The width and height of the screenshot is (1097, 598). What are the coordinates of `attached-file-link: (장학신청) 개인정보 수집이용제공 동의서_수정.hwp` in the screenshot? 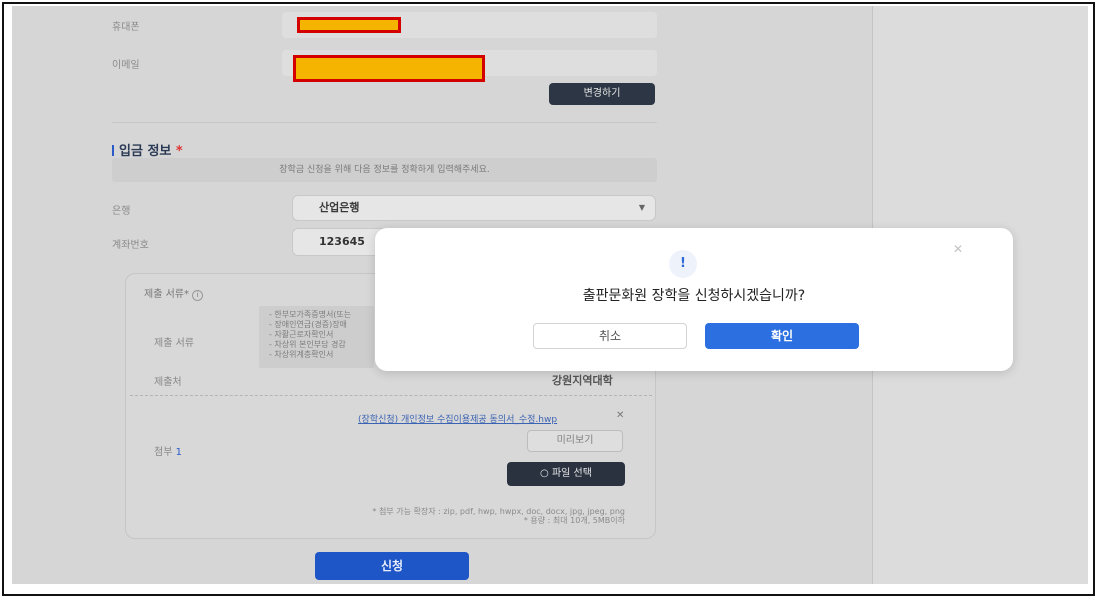 It's located at (457, 418).